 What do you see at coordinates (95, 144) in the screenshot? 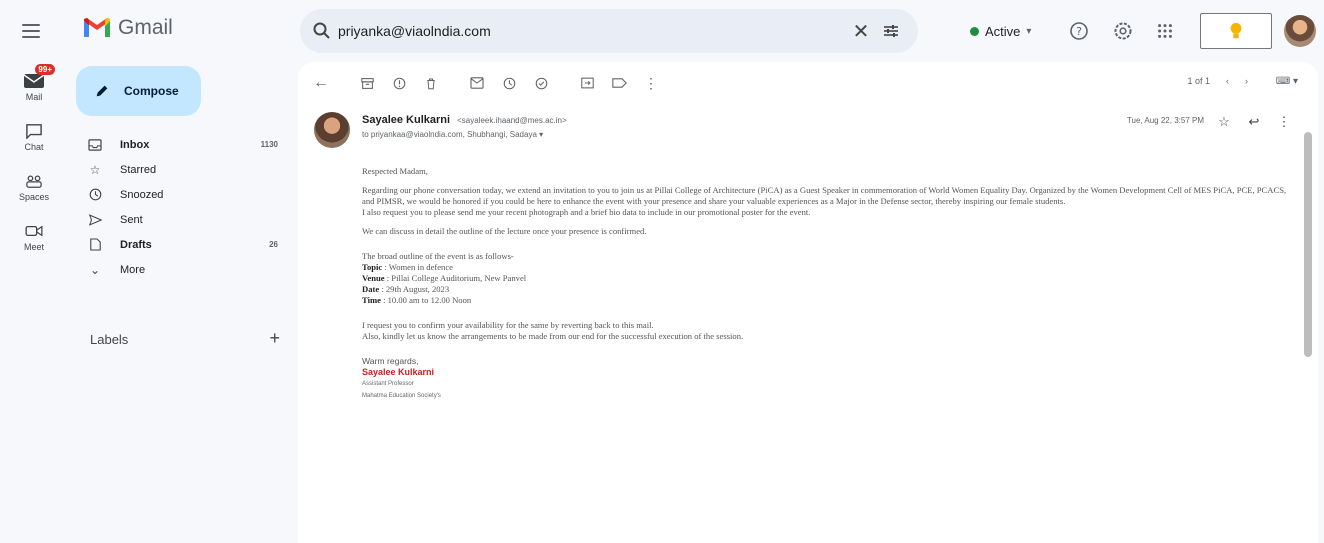
I see `inbox-icon` at bounding box center [95, 144].